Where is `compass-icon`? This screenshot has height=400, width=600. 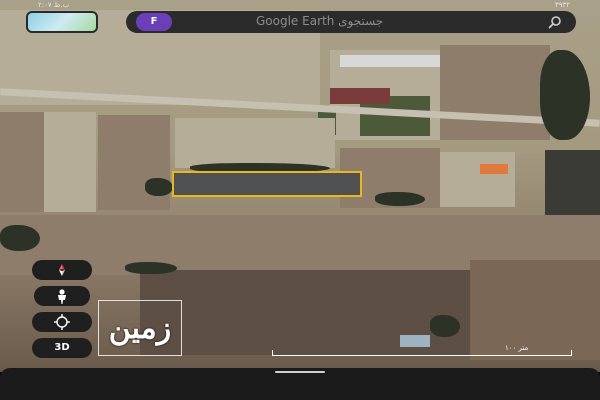 compass-icon is located at coordinates (62, 270).